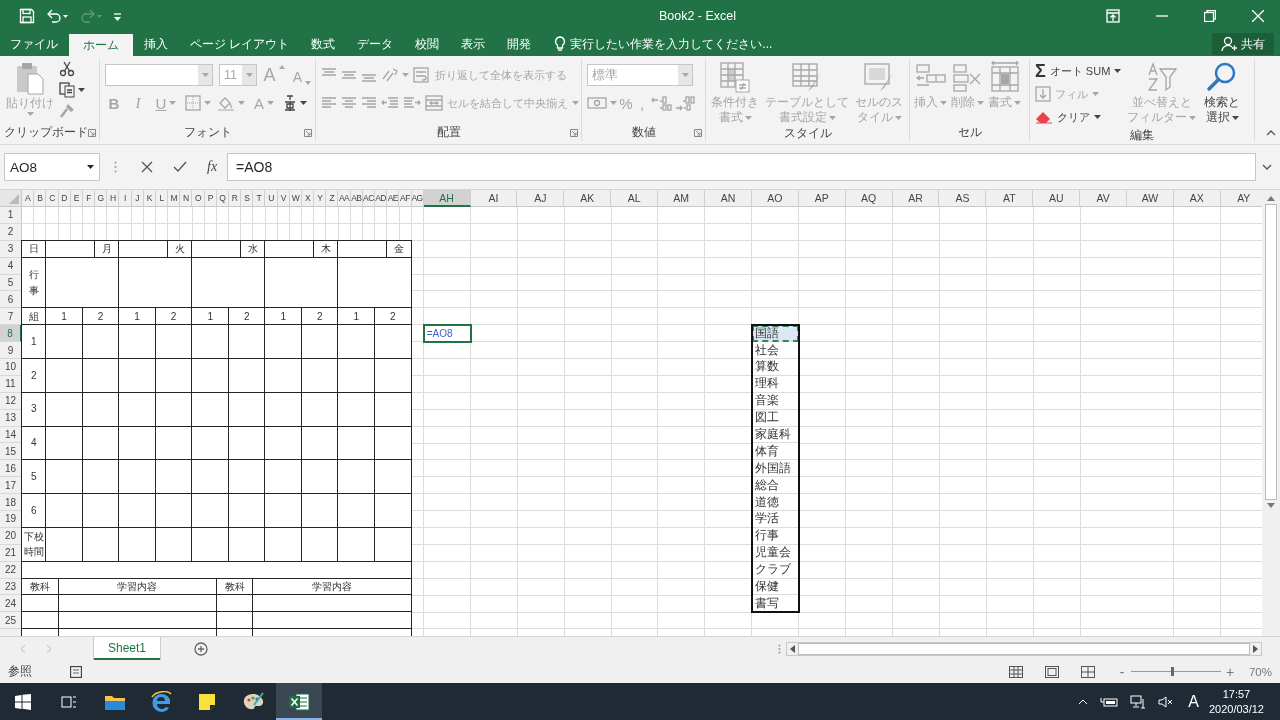  What do you see at coordinates (447, 334) in the screenshot?
I see `active-cell: =AO8` at bounding box center [447, 334].